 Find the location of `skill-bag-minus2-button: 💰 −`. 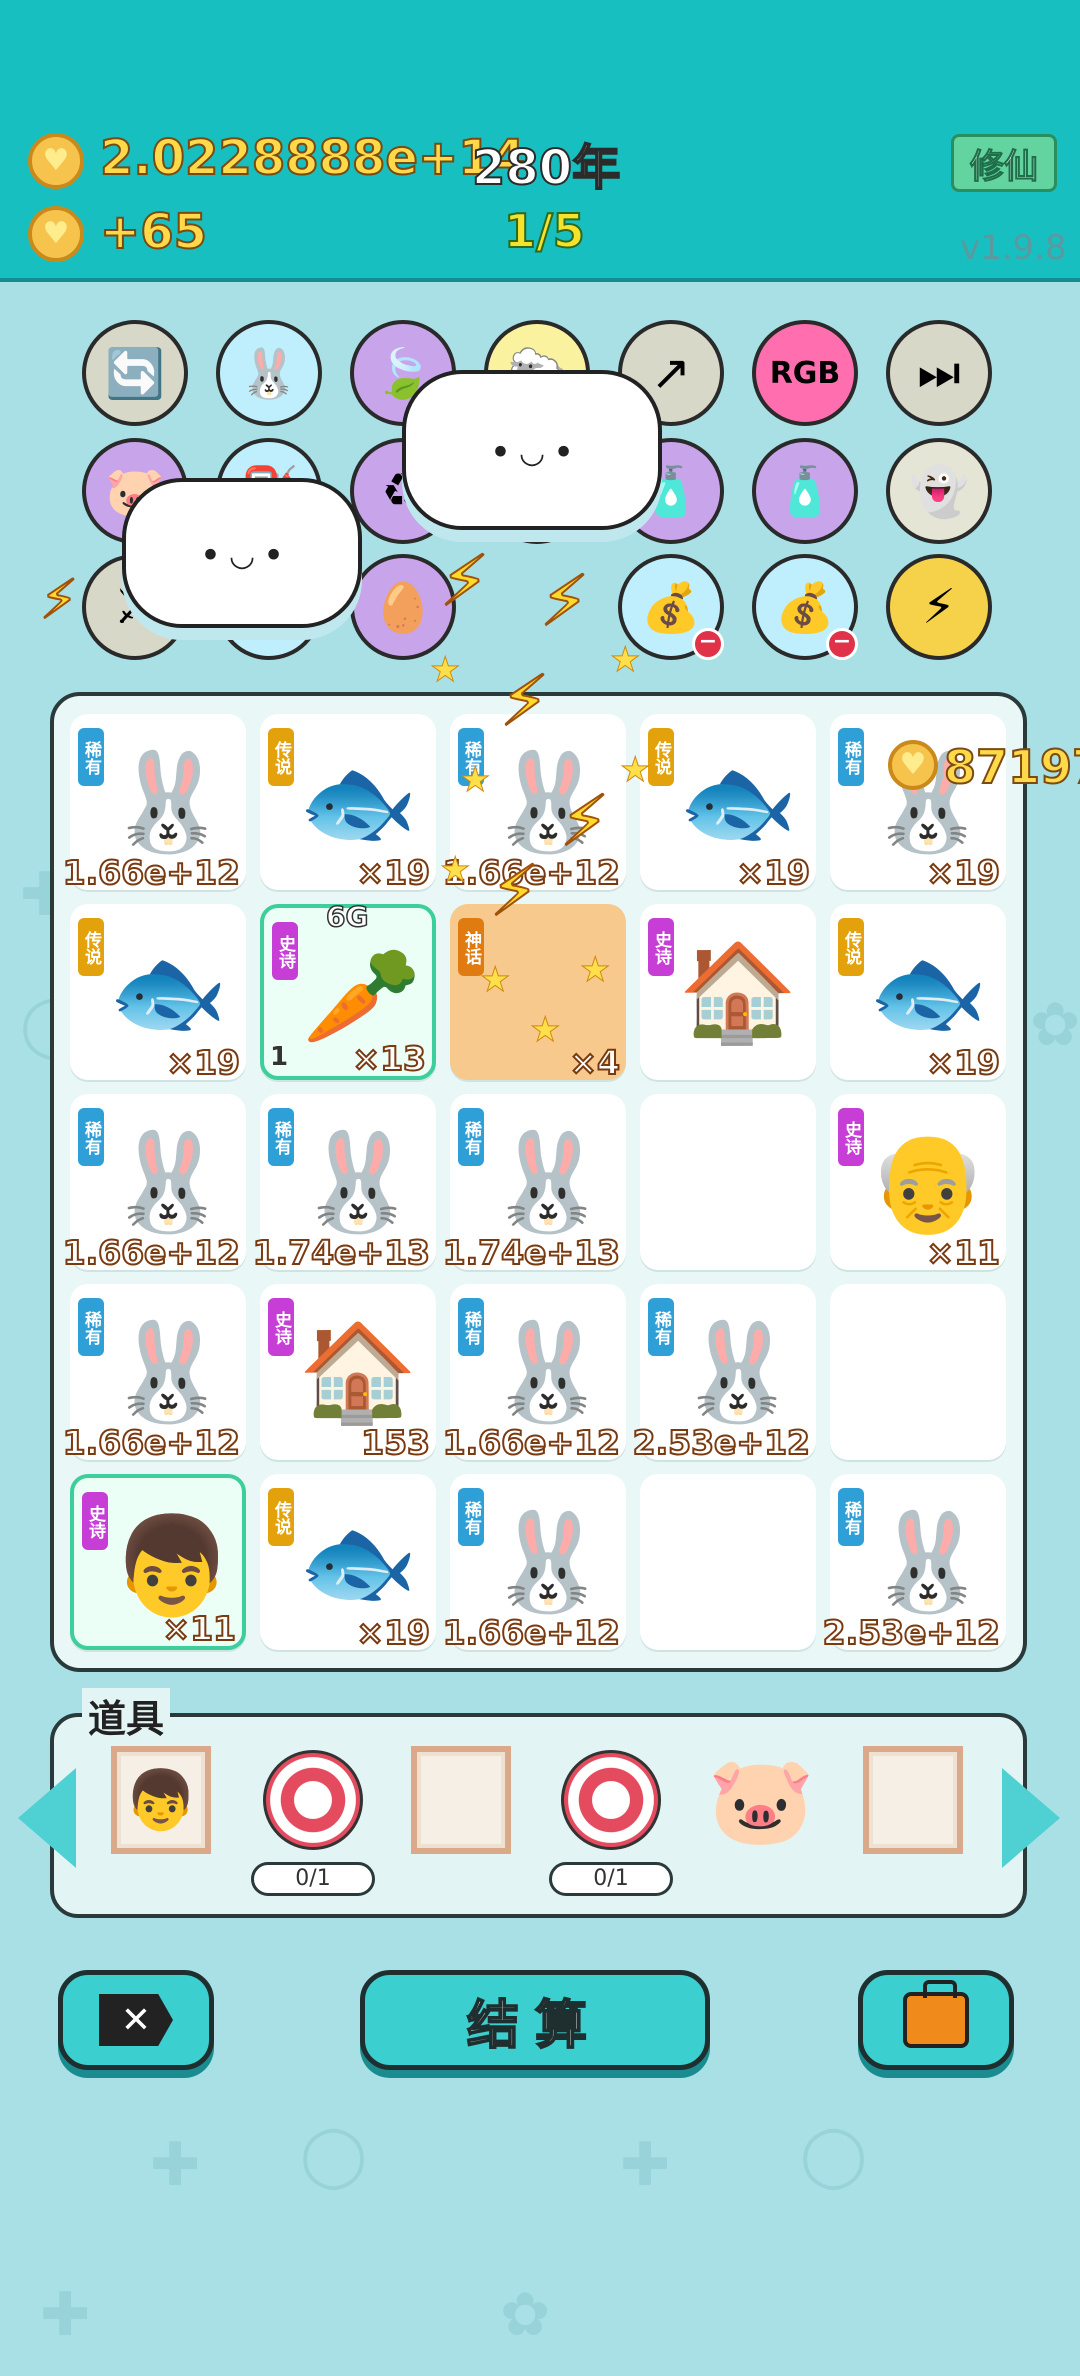

skill-bag-minus2-button: 💰 − is located at coordinates (805, 607).